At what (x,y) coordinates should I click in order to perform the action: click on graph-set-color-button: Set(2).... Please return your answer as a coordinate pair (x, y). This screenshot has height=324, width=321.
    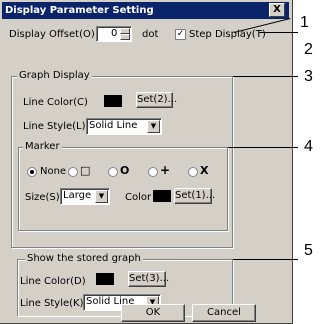
    Looking at the image, I should click on (156, 100).